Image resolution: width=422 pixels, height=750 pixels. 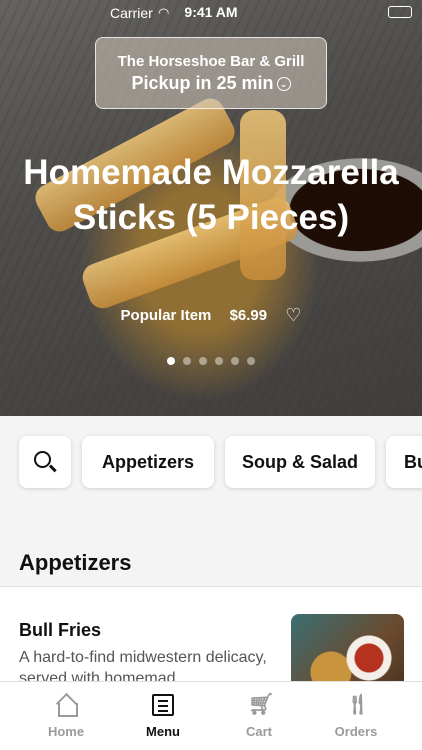 I want to click on status-bar: Carrier ◠ 9:41 AM, so click(x=211, y=13).